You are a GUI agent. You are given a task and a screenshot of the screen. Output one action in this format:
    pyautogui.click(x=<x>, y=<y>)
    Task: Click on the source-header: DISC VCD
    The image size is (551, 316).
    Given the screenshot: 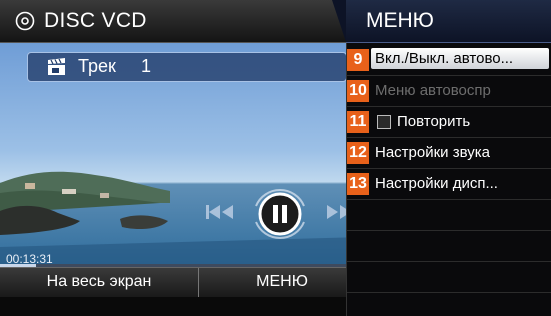 What is the action you would take?
    pyautogui.click(x=175, y=21)
    